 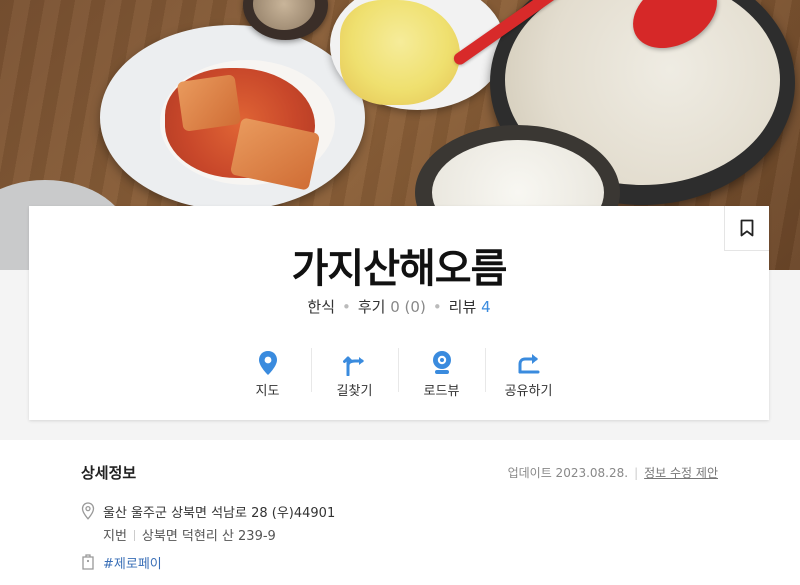 What do you see at coordinates (267, 363) in the screenshot?
I see `map-pin-icon` at bounding box center [267, 363].